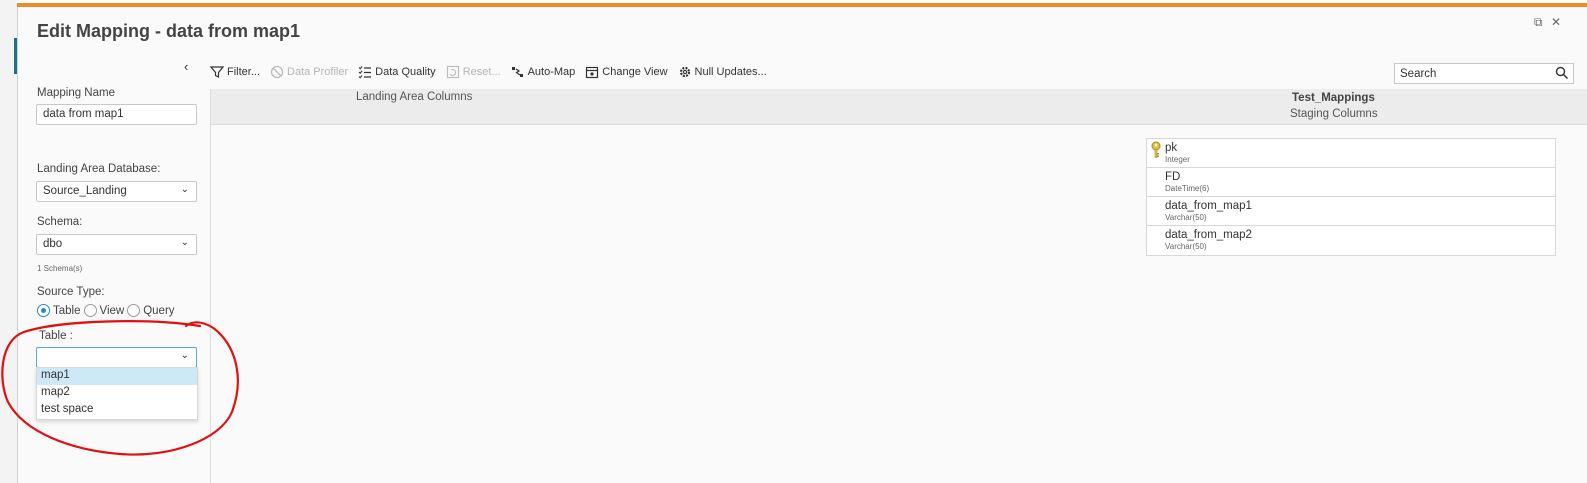  I want to click on column-name: FD, so click(1173, 177).